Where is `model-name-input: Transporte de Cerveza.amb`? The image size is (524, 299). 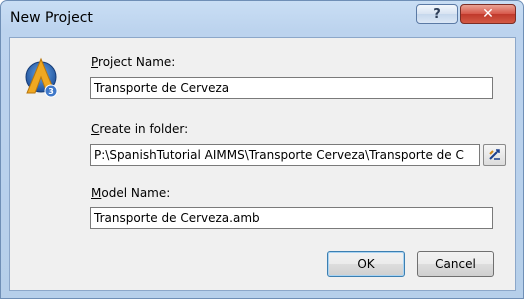 model-name-input: Transporte de Cerveza.amb is located at coordinates (291, 218).